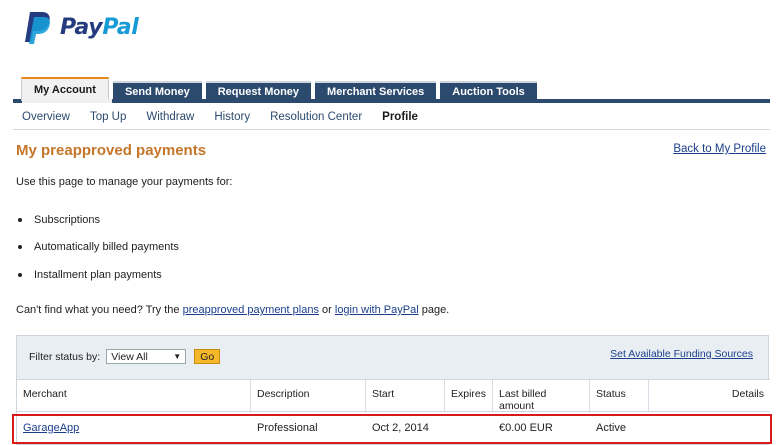 The height and width of the screenshot is (445, 779). Describe the element at coordinates (376, 91) in the screenshot. I see `tab-merchant-services: Merchant Services` at that location.